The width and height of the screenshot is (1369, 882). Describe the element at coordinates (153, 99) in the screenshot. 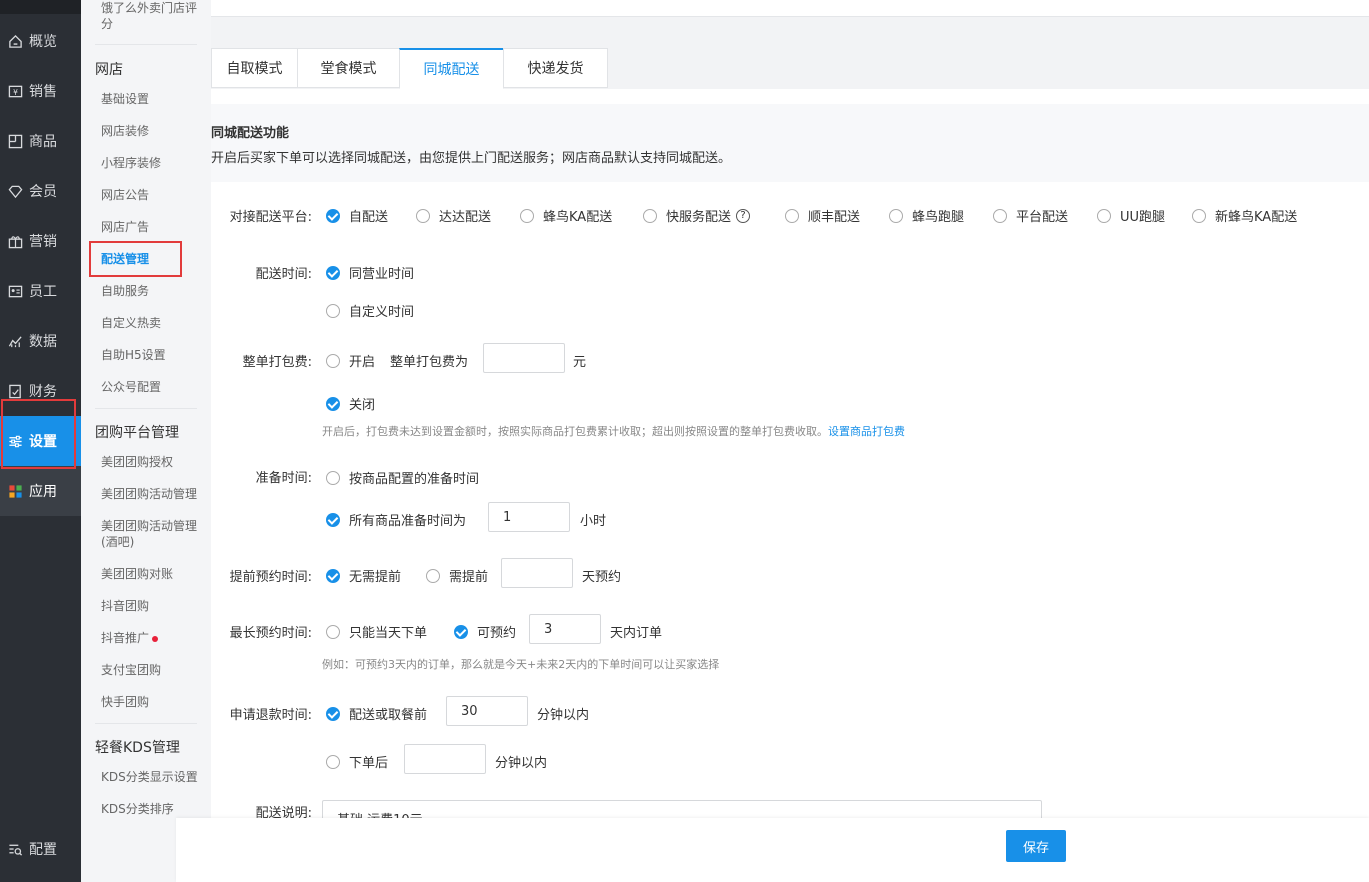

I see `subnav-item: 基础设置` at that location.